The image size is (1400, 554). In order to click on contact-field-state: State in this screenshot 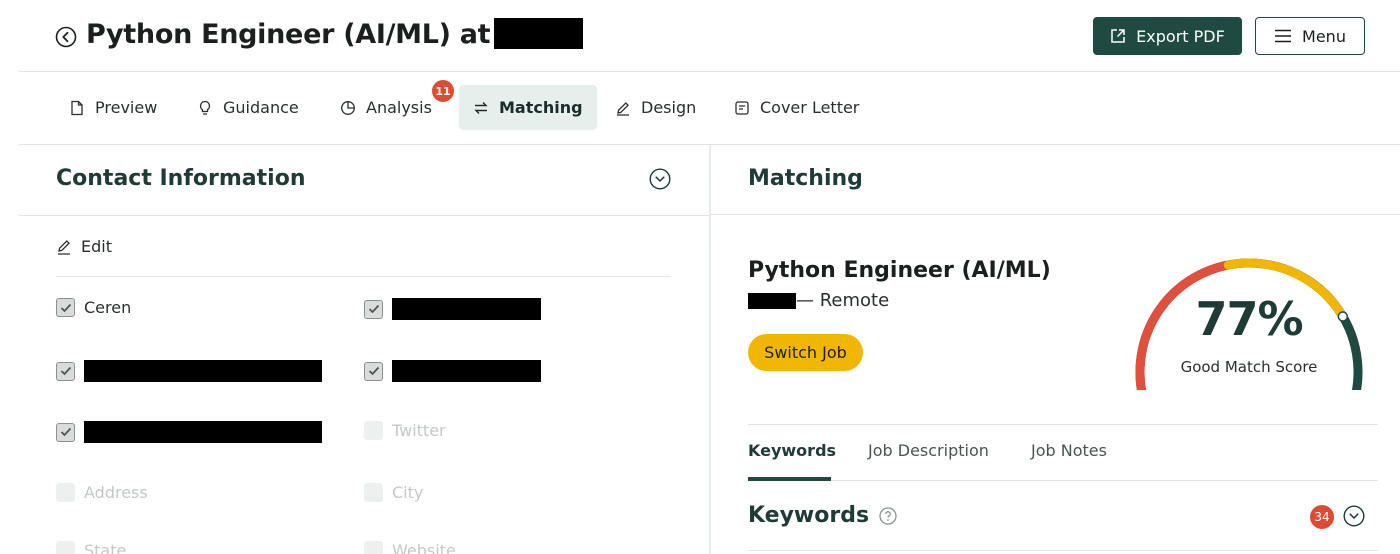, I will do `click(91, 547)`.